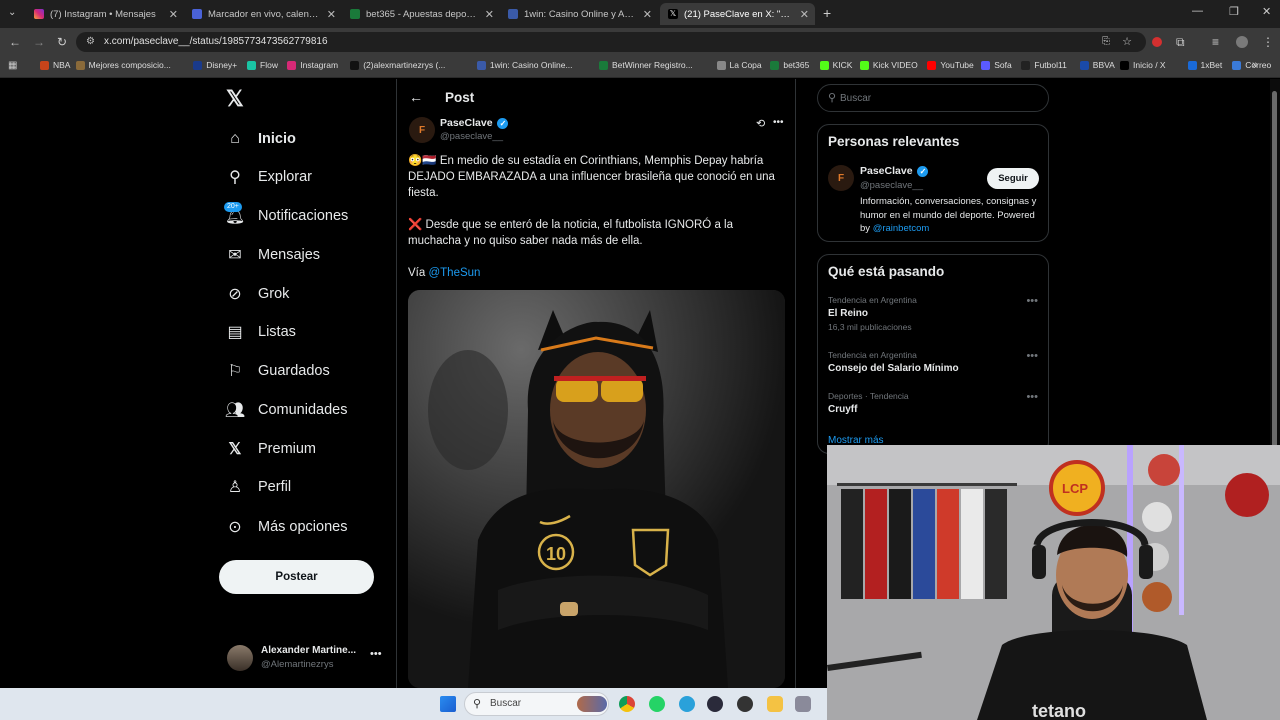 The width and height of the screenshot is (1280, 720). I want to click on search-box: ⚲ Buscar, so click(933, 98).